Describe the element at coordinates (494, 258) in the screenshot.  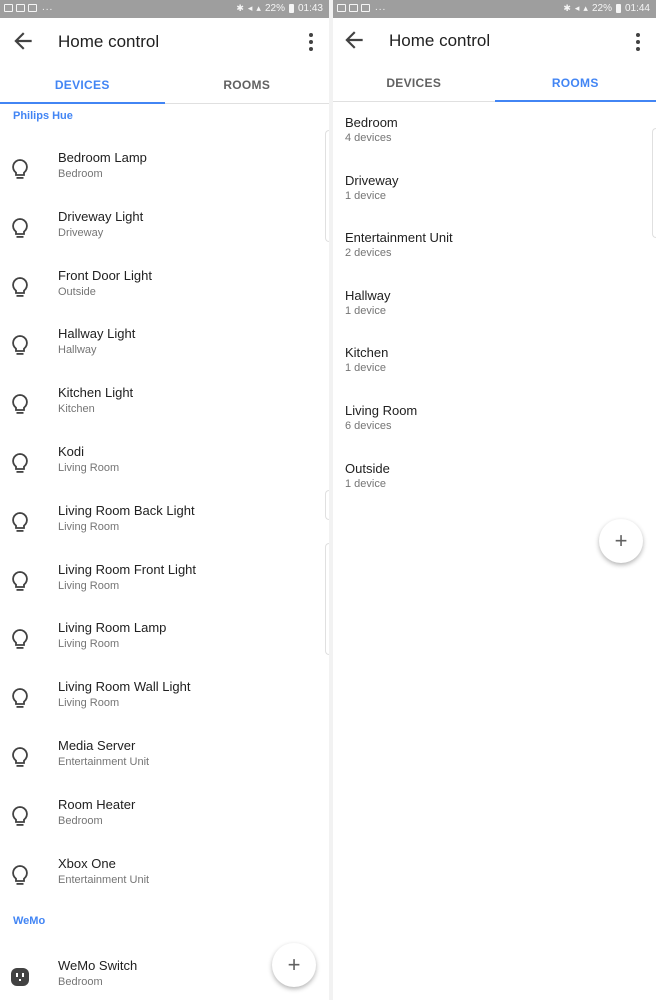
I see `room-row: Entertainment Unit 2 devices` at that location.